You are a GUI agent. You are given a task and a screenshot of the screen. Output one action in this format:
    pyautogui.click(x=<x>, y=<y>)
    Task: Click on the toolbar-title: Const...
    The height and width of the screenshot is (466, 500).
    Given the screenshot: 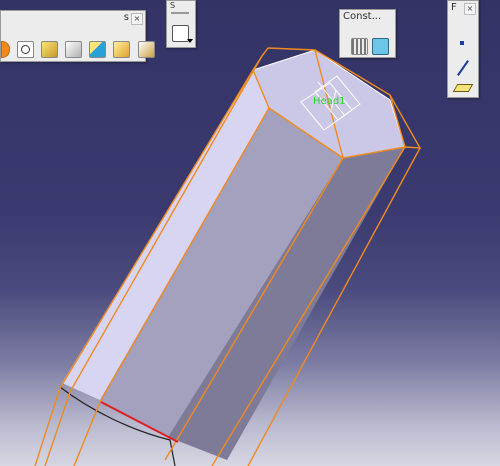 What is the action you would take?
    pyautogui.click(x=367, y=17)
    